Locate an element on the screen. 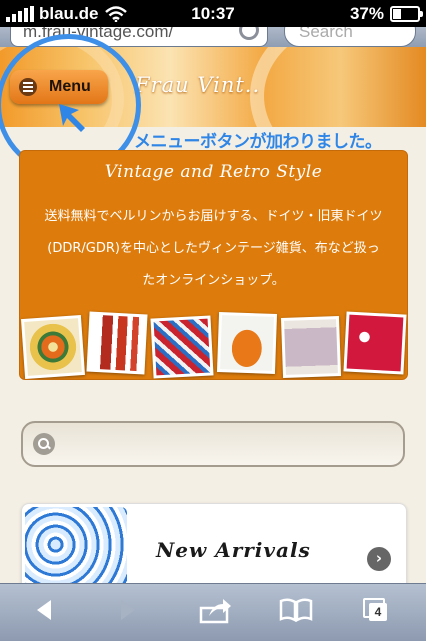 The width and height of the screenshot is (426, 641). chevron-right-icon: › is located at coordinates (379, 559).